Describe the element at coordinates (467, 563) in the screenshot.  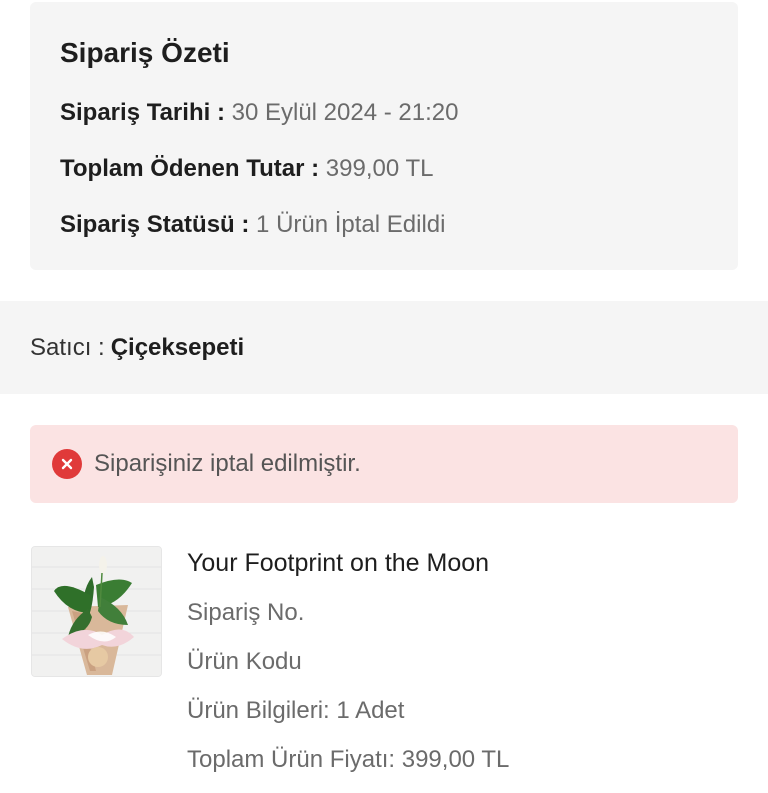
I see `product-title-link: Your Footprint on the Moon` at that location.